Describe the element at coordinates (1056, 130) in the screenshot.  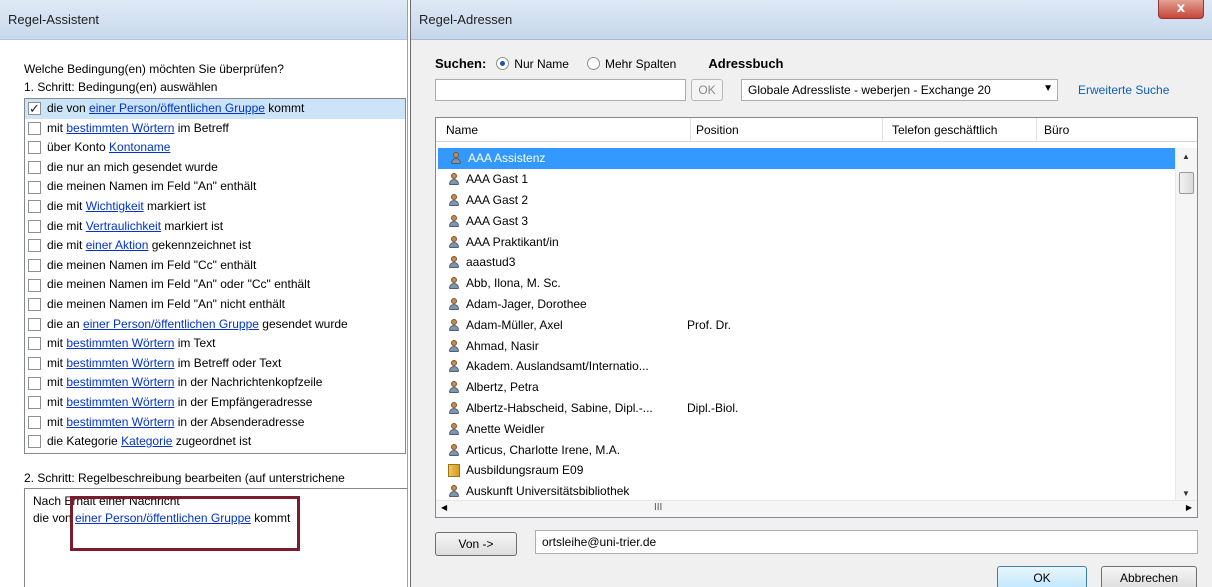
I see `column-header-office: Büro` at that location.